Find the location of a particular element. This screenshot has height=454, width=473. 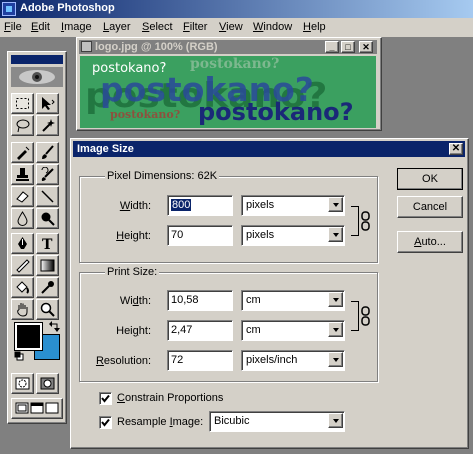

toolbox: T is located at coordinates (37, 237).